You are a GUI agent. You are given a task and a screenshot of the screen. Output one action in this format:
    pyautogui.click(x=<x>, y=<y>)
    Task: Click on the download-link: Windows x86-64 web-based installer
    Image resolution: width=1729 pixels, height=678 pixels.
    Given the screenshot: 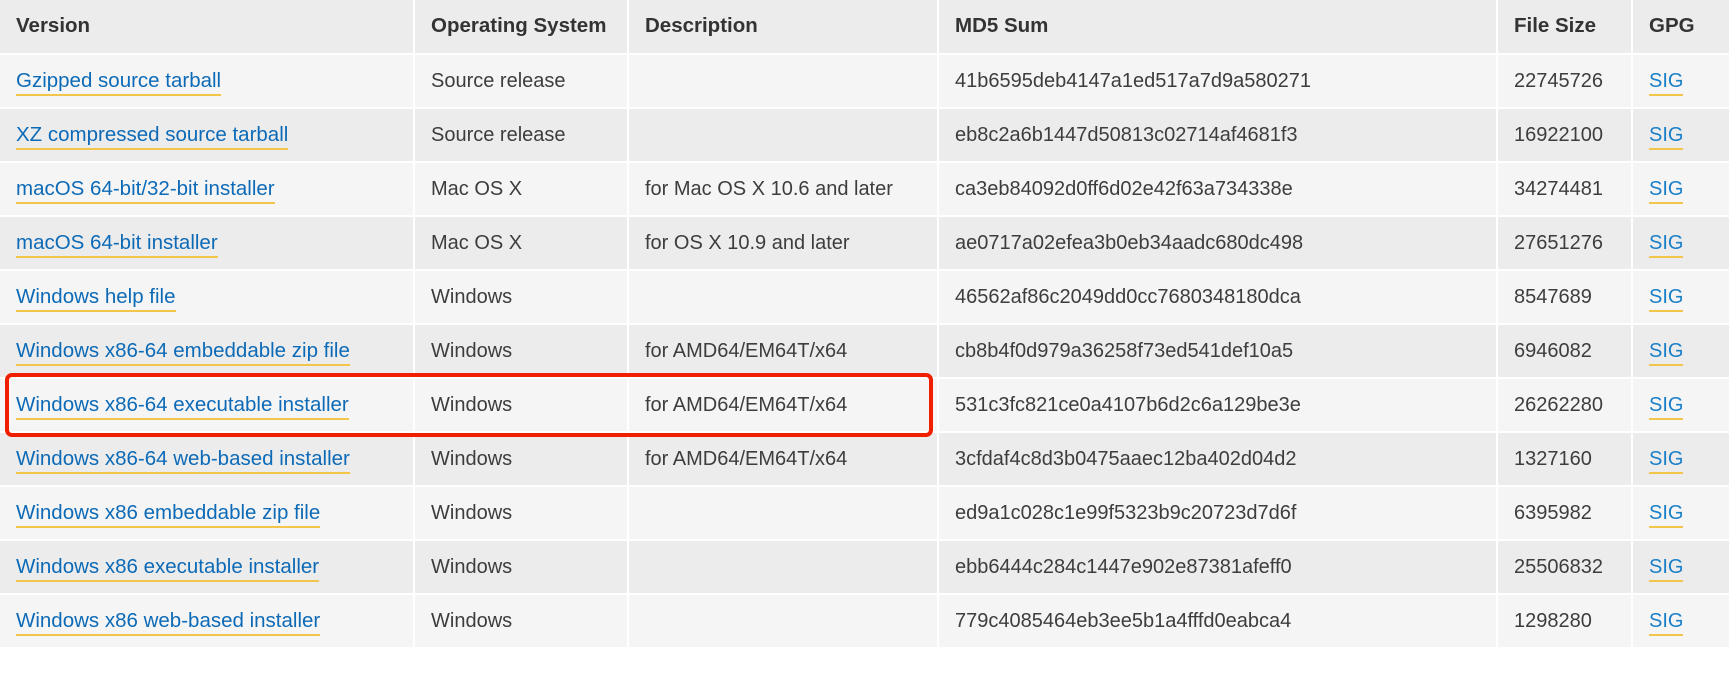 What is the action you would take?
    pyautogui.click(x=183, y=460)
    